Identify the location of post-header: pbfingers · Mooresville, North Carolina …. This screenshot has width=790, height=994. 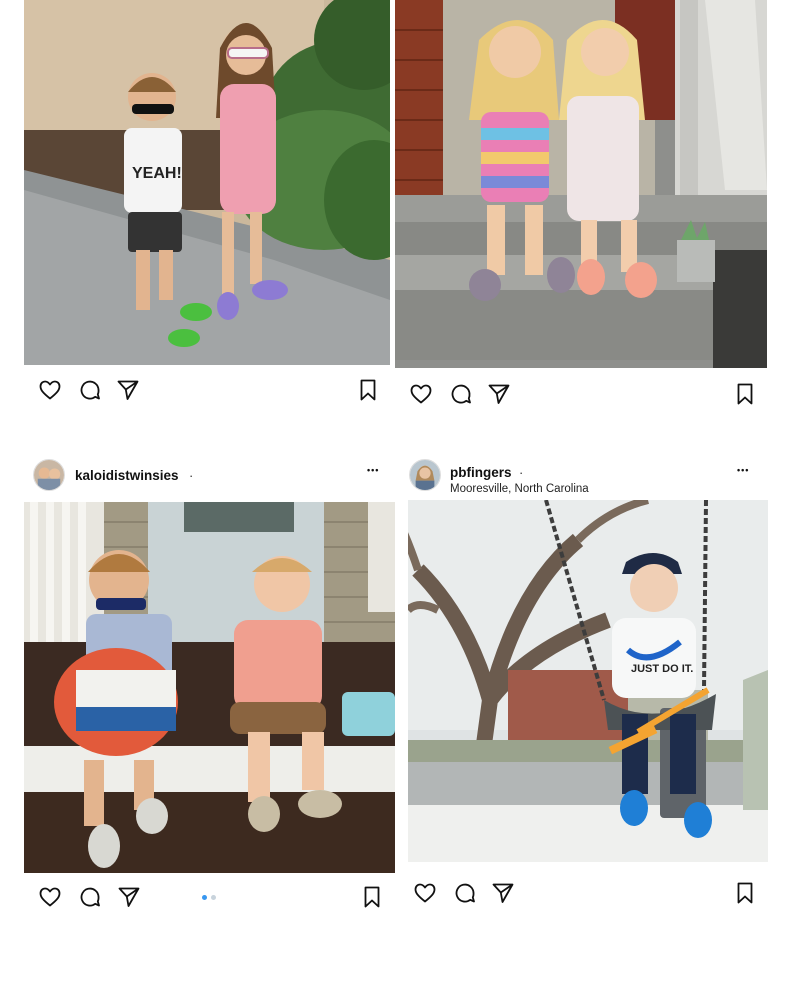
(590, 477).